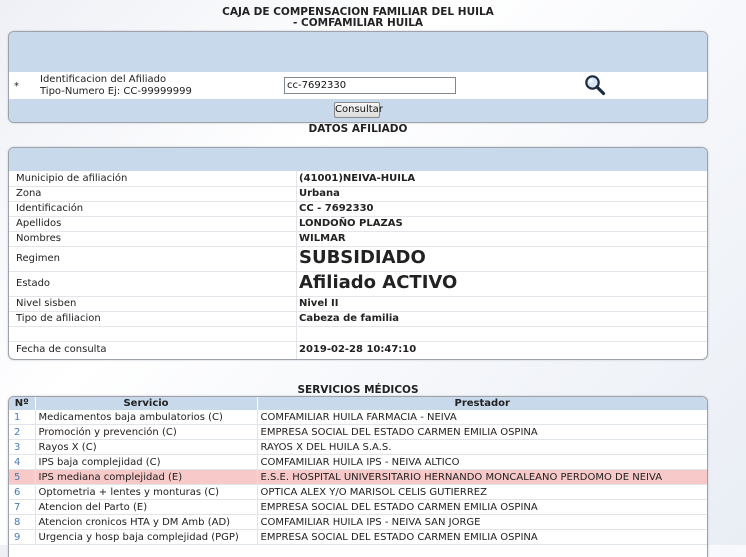 This screenshot has height=557, width=746. Describe the element at coordinates (58, 318) in the screenshot. I see `tipo-afiliacion-label: Tipo de afiliacion` at that location.